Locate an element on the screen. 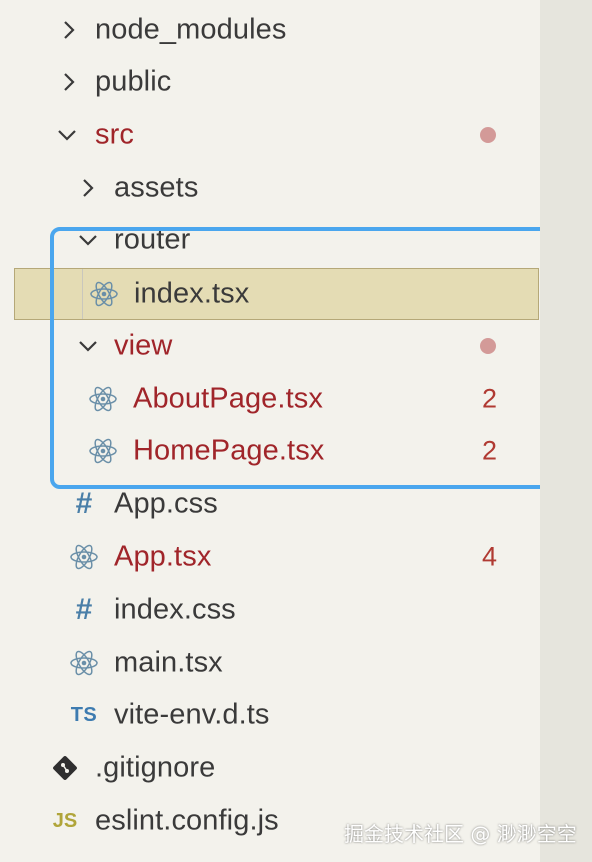 The image size is (592, 862). tree-item-label: .gitignore is located at coordinates (155, 767).